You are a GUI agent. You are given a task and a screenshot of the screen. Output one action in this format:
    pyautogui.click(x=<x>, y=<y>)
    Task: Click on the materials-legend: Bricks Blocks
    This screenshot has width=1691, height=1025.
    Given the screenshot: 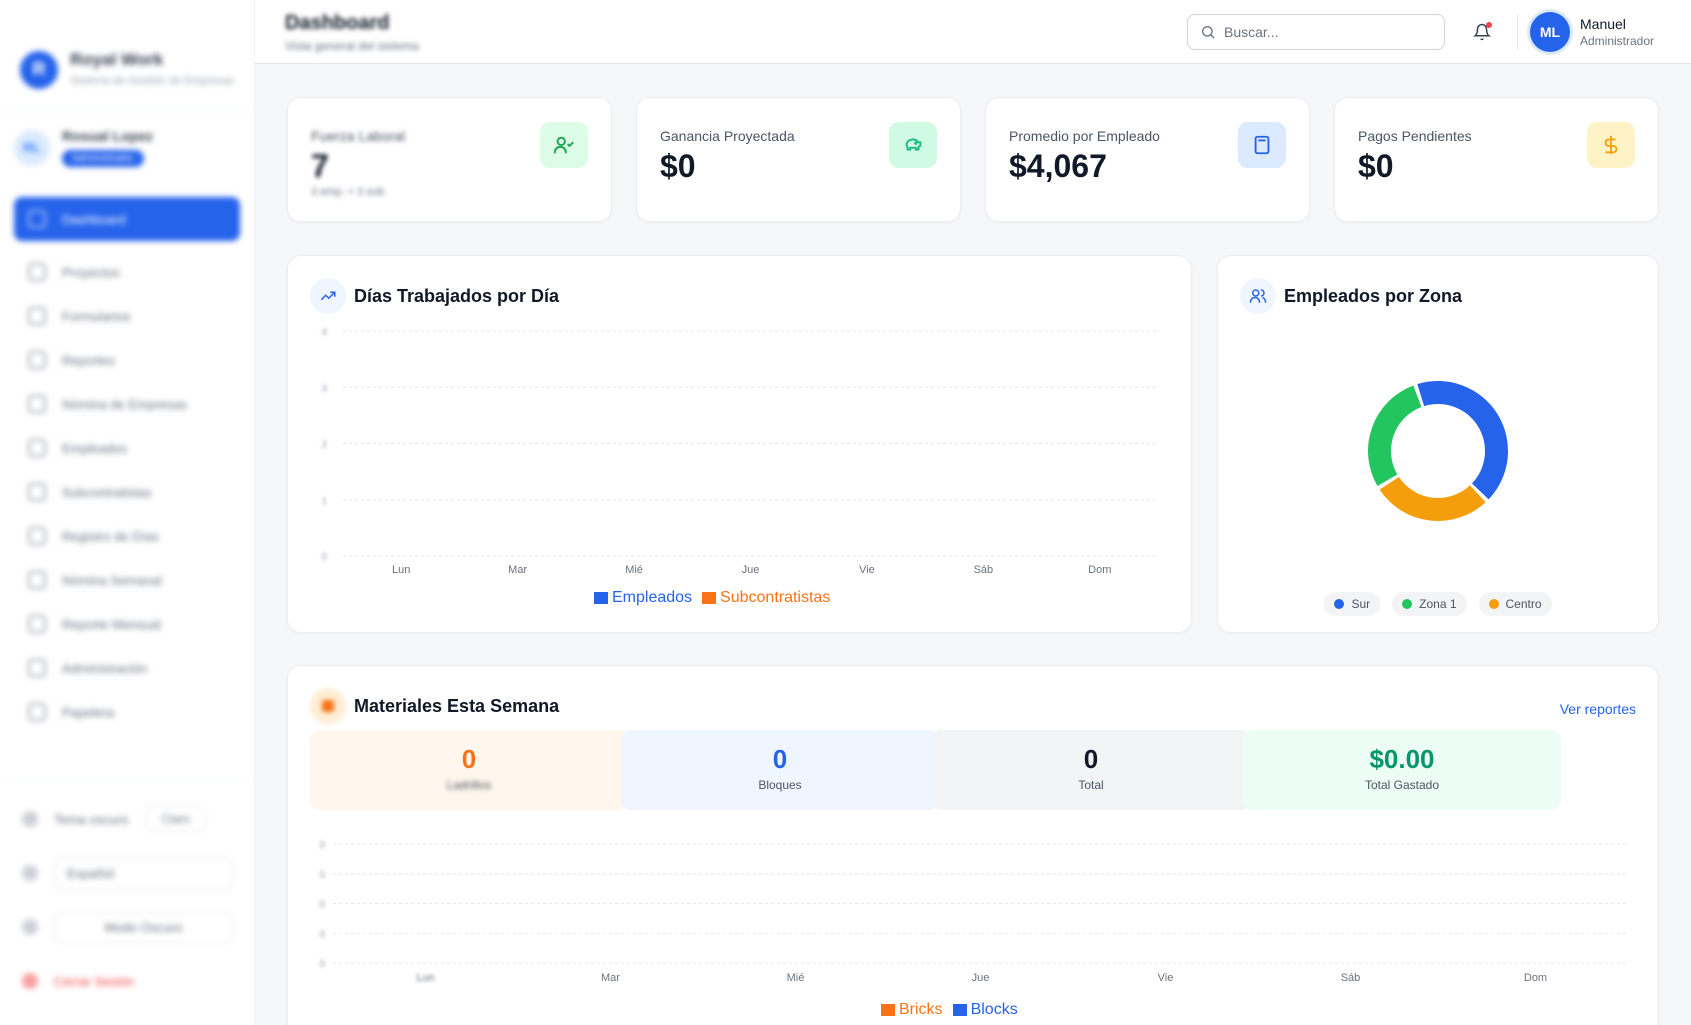 What is the action you would take?
    pyautogui.click(x=954, y=1010)
    